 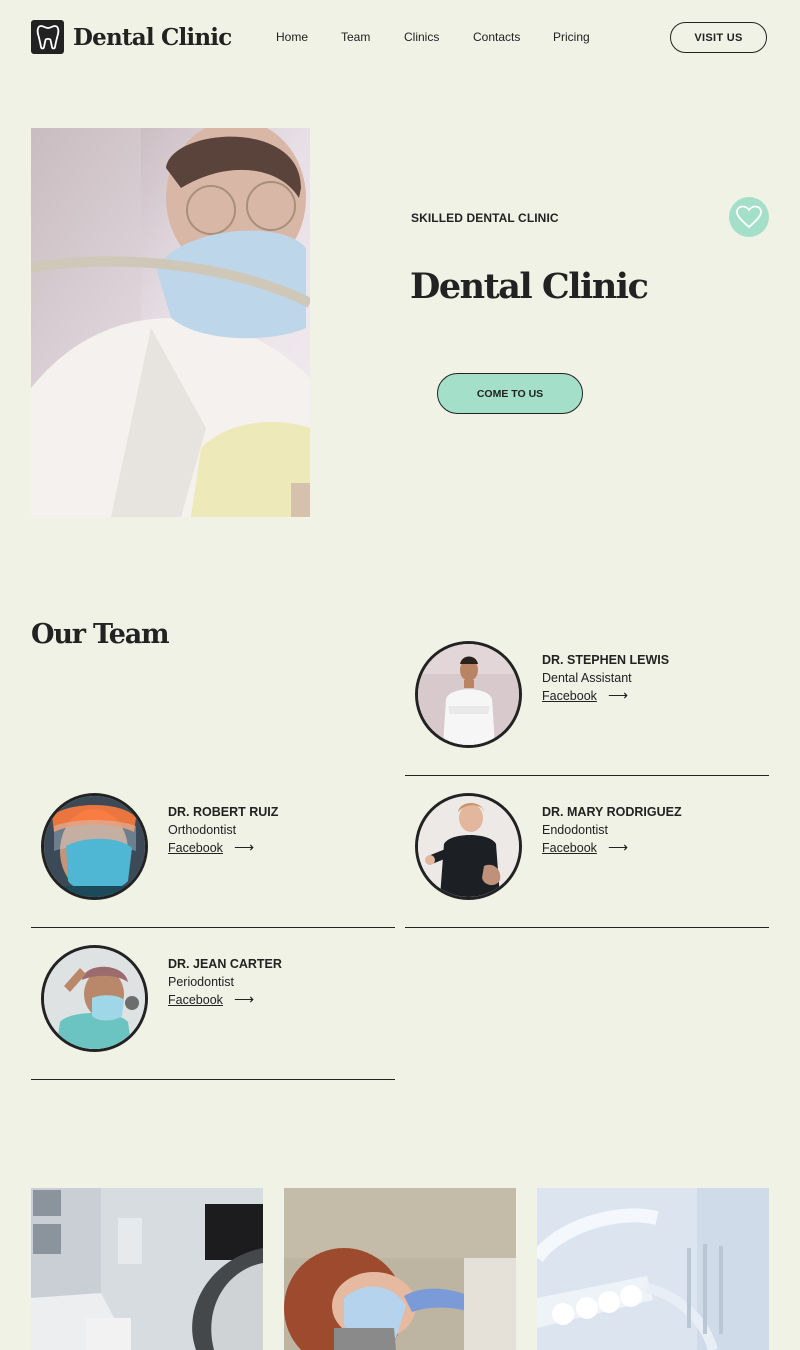 I want to click on tooth-icon, so click(x=47, y=37).